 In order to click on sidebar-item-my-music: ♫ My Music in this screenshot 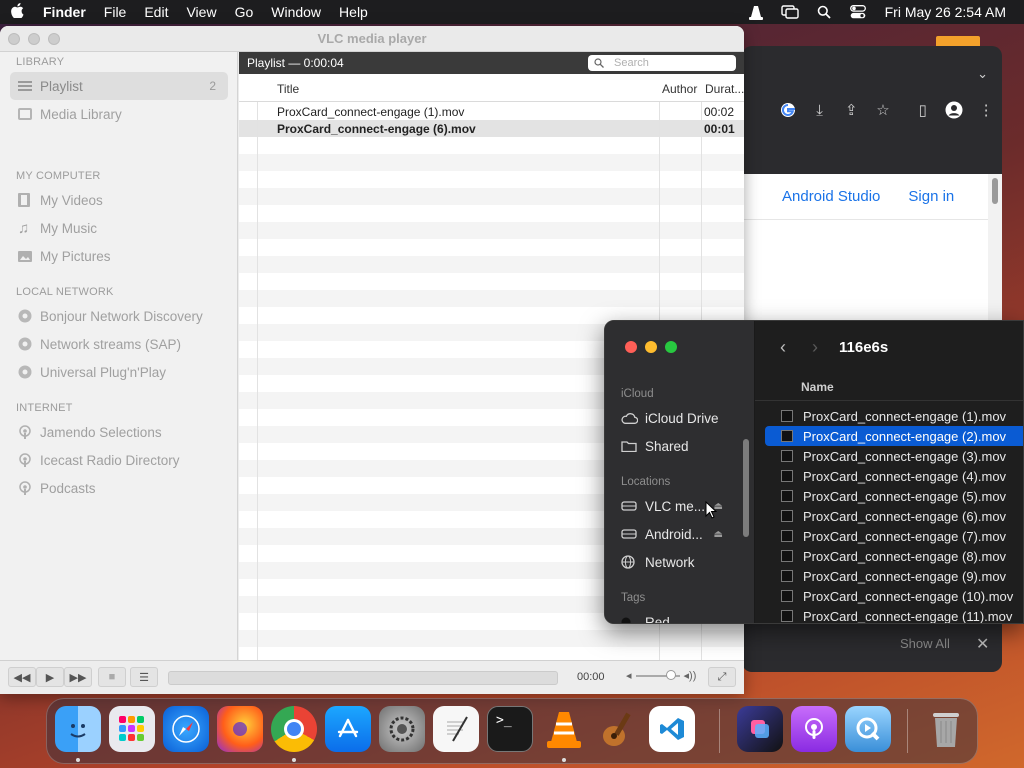, I will do `click(119, 228)`.